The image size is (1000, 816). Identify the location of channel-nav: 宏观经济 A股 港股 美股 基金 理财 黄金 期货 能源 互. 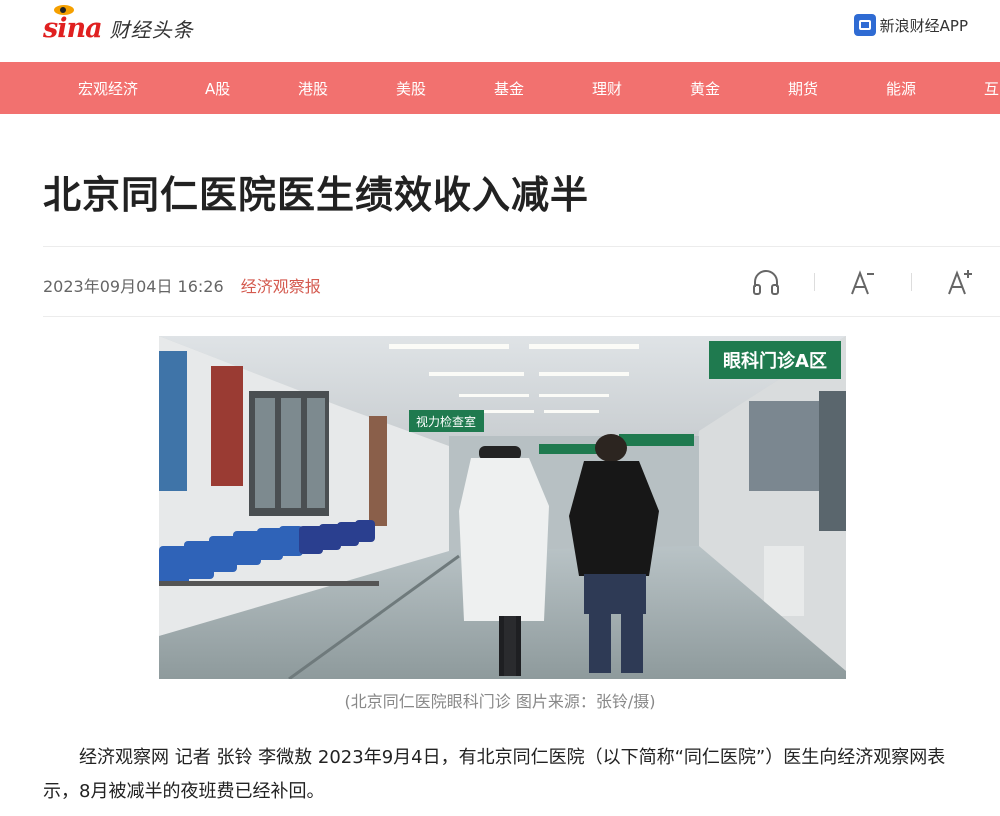
(500, 88).